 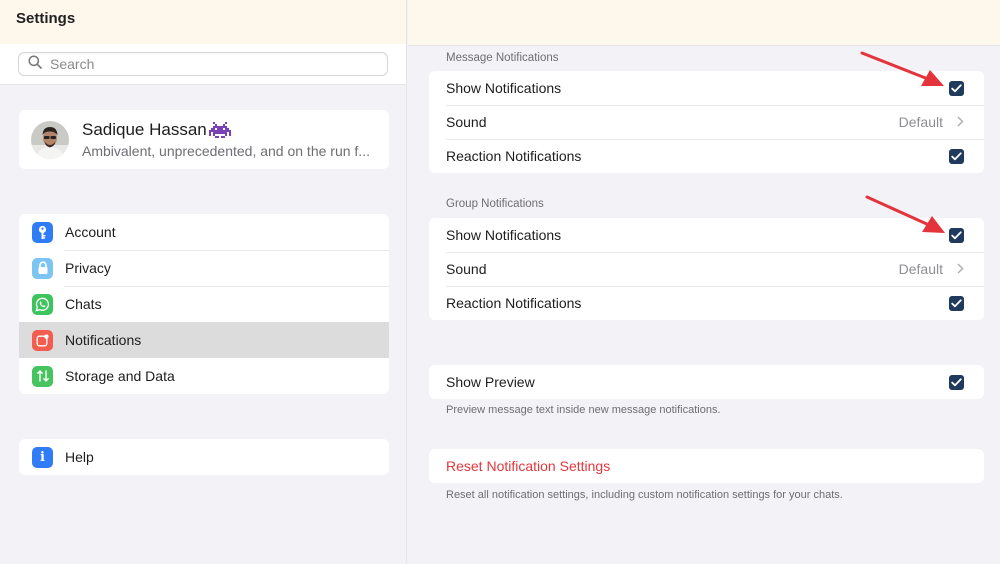 What do you see at coordinates (144, 129) in the screenshot?
I see `profile-name: Sadique Hassan` at bounding box center [144, 129].